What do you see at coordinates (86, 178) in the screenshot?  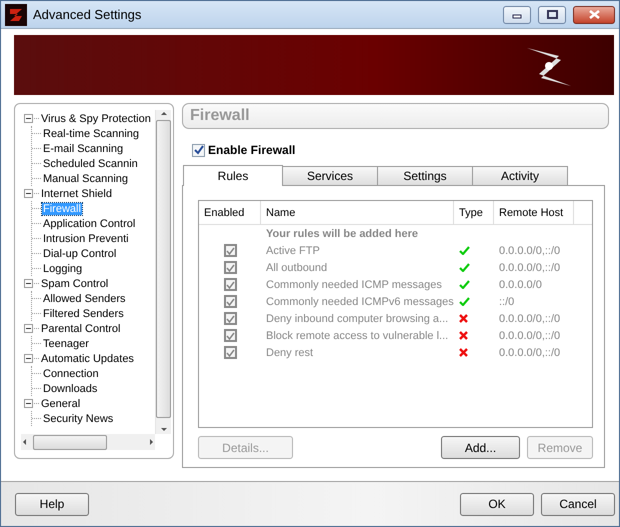 I see `tree-item: Manual Scanning` at bounding box center [86, 178].